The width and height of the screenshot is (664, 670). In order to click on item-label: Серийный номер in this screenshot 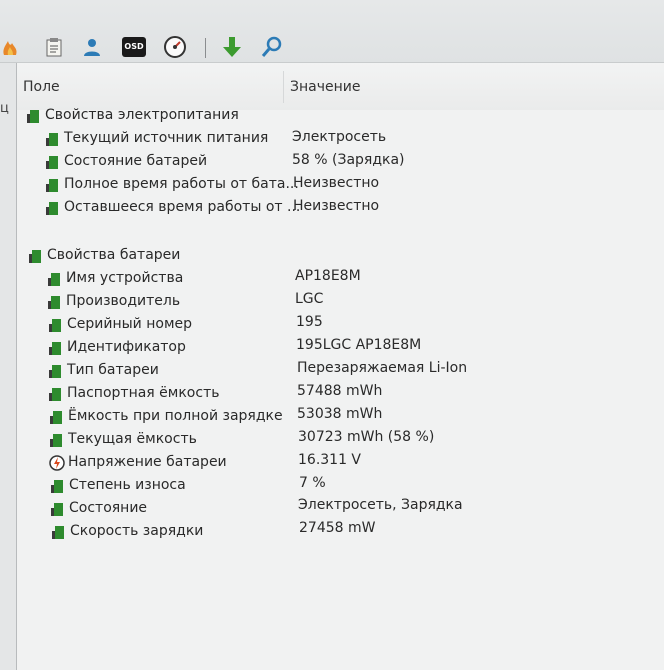, I will do `click(130, 324)`.